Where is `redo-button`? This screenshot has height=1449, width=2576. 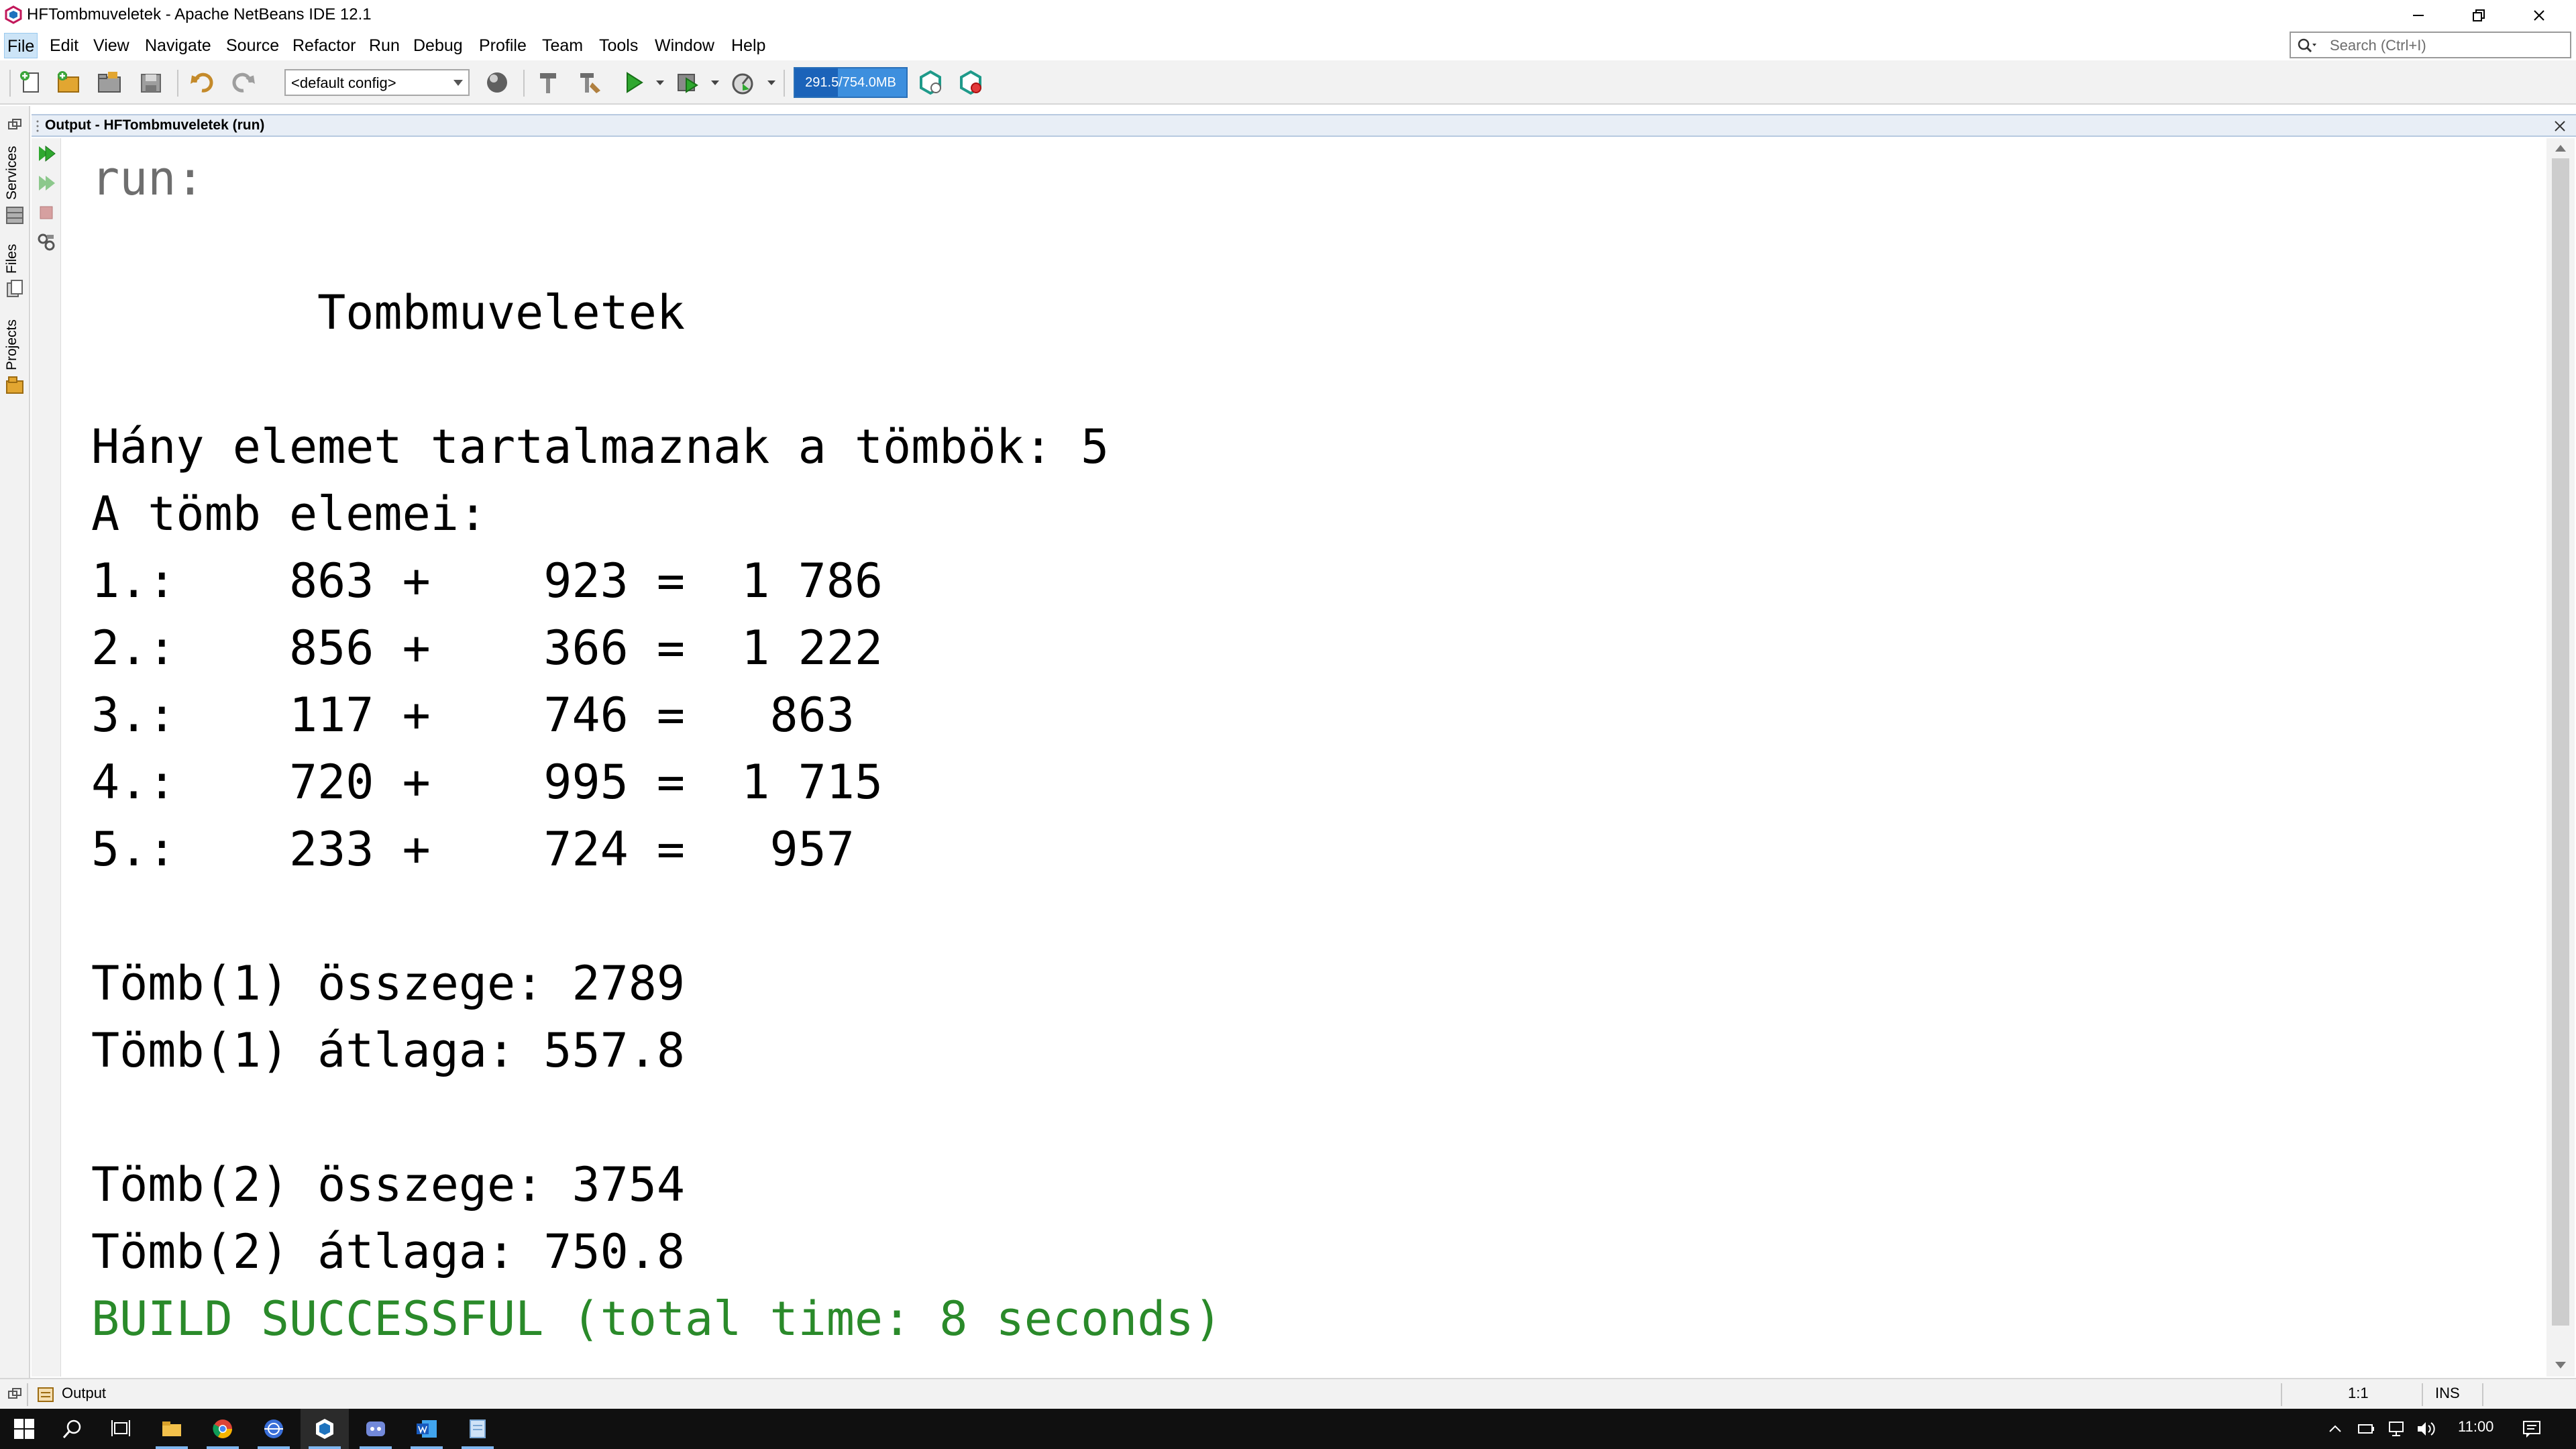 redo-button is located at coordinates (243, 82).